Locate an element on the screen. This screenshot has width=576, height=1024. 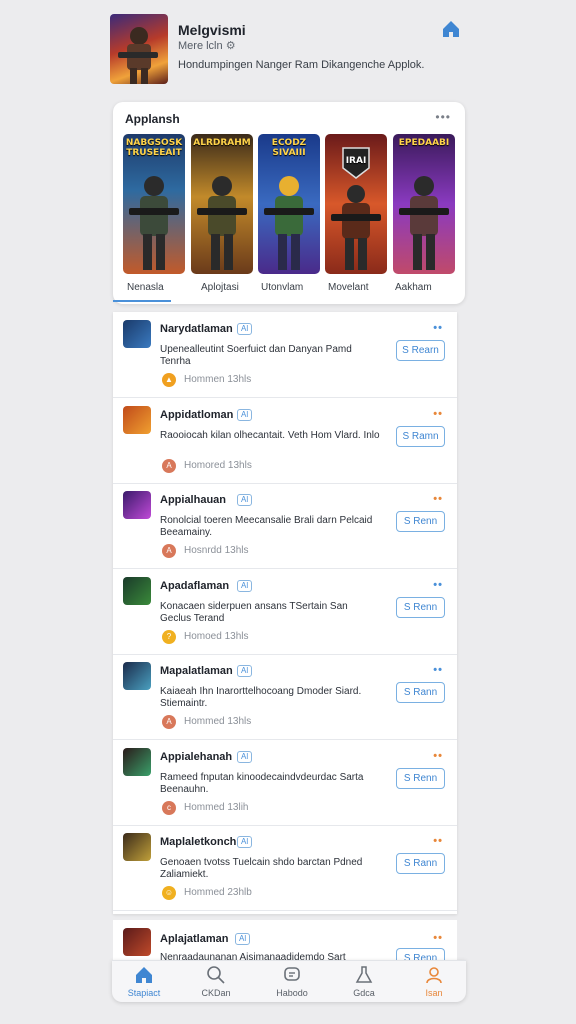
nav-label: Isan is located at coordinates (434, 993).